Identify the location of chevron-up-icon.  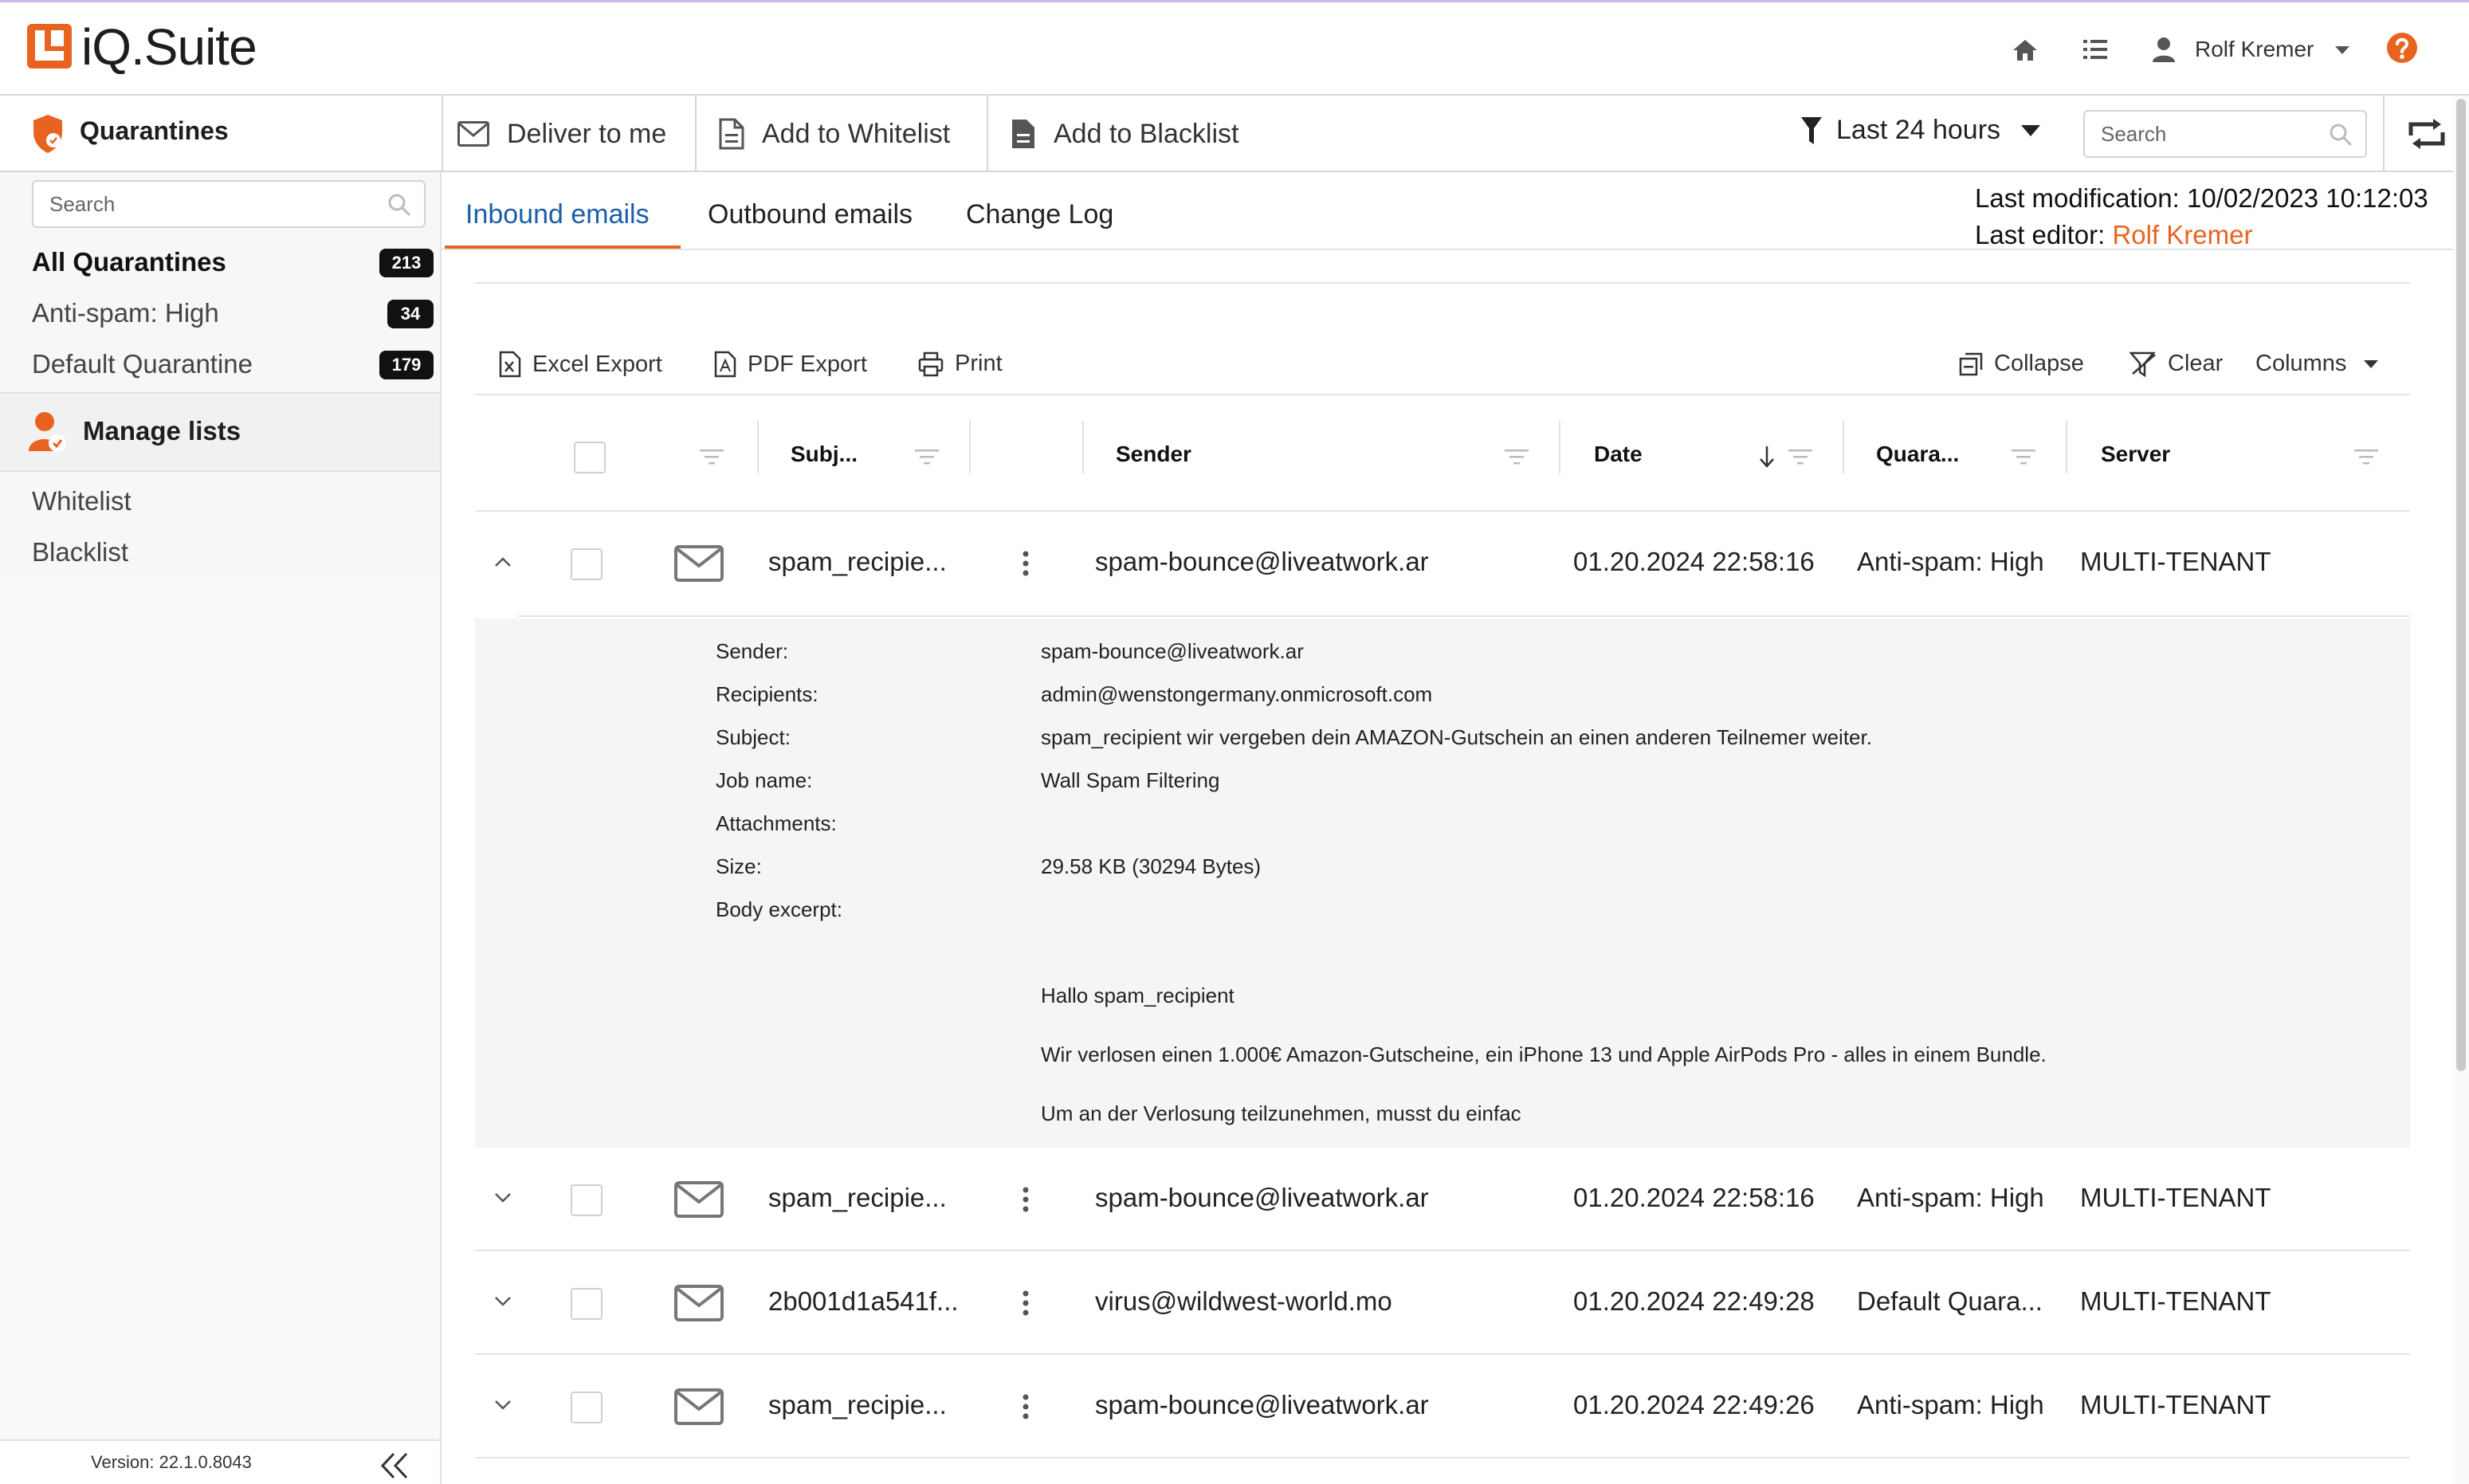
(503, 561).